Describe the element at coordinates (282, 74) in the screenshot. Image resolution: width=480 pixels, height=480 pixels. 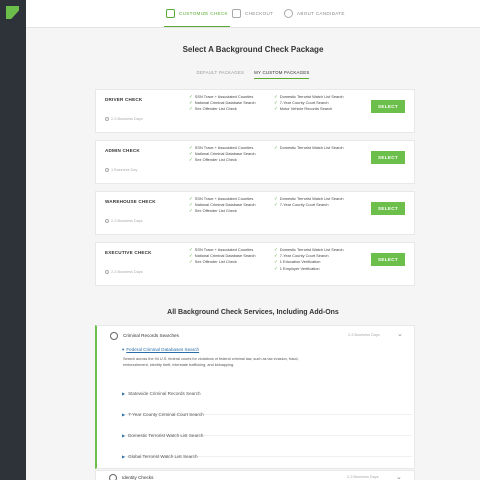
I see `tab-my-custom-packages: MY CUSTOM PACKAGES` at that location.